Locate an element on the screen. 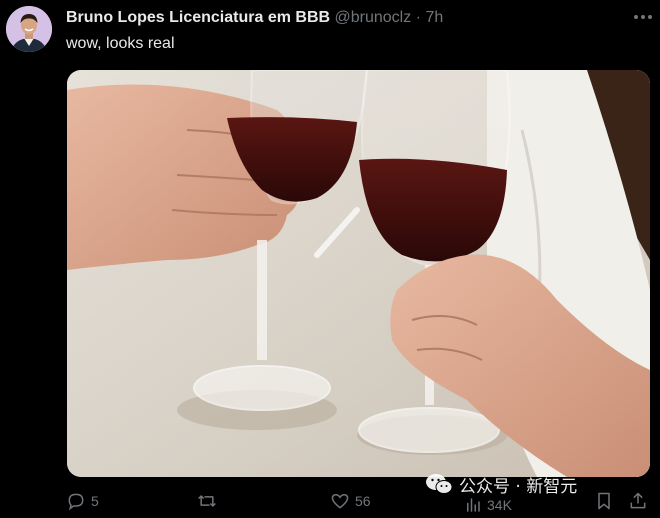 The image size is (660, 518). share-button is located at coordinates (638, 501).